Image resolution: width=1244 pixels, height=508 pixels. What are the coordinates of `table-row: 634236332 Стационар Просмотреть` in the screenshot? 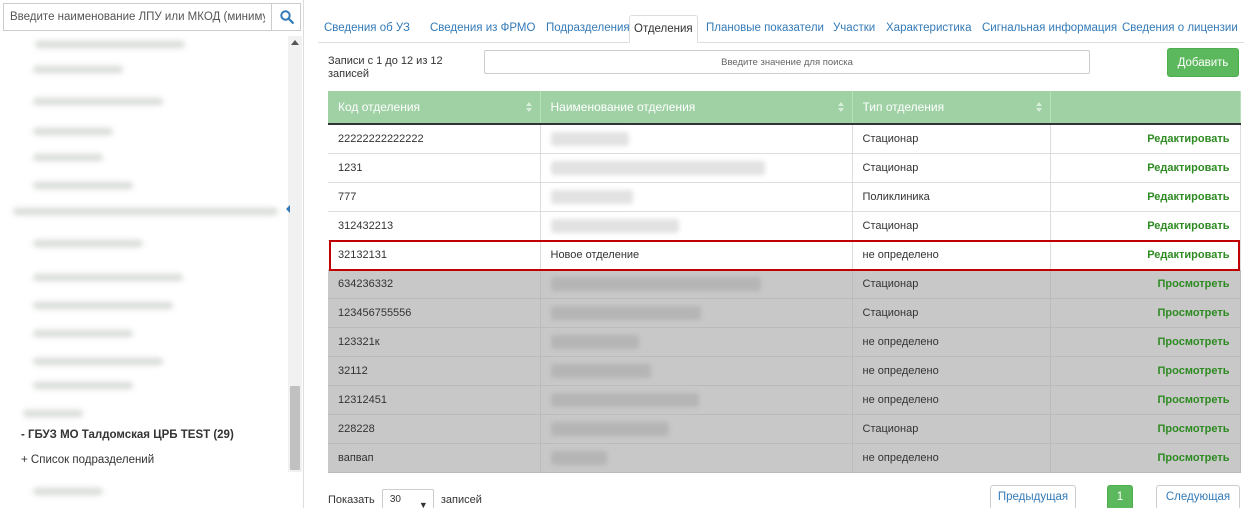 It's located at (784, 284).